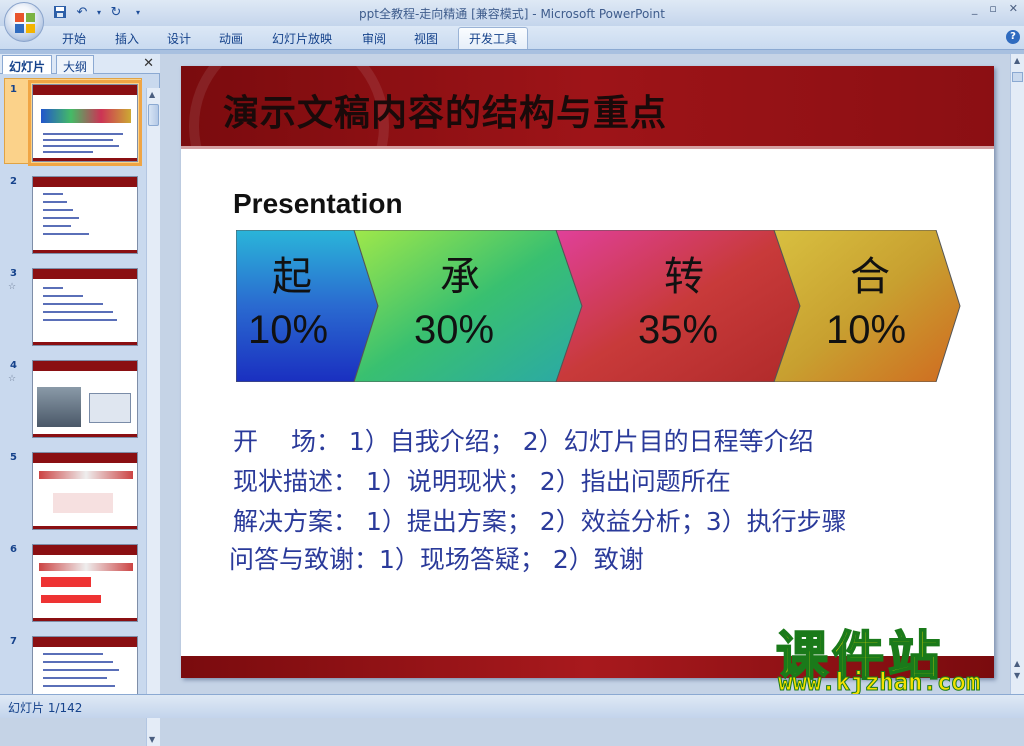  I want to click on close-button: ✕, so click(1013, 8).